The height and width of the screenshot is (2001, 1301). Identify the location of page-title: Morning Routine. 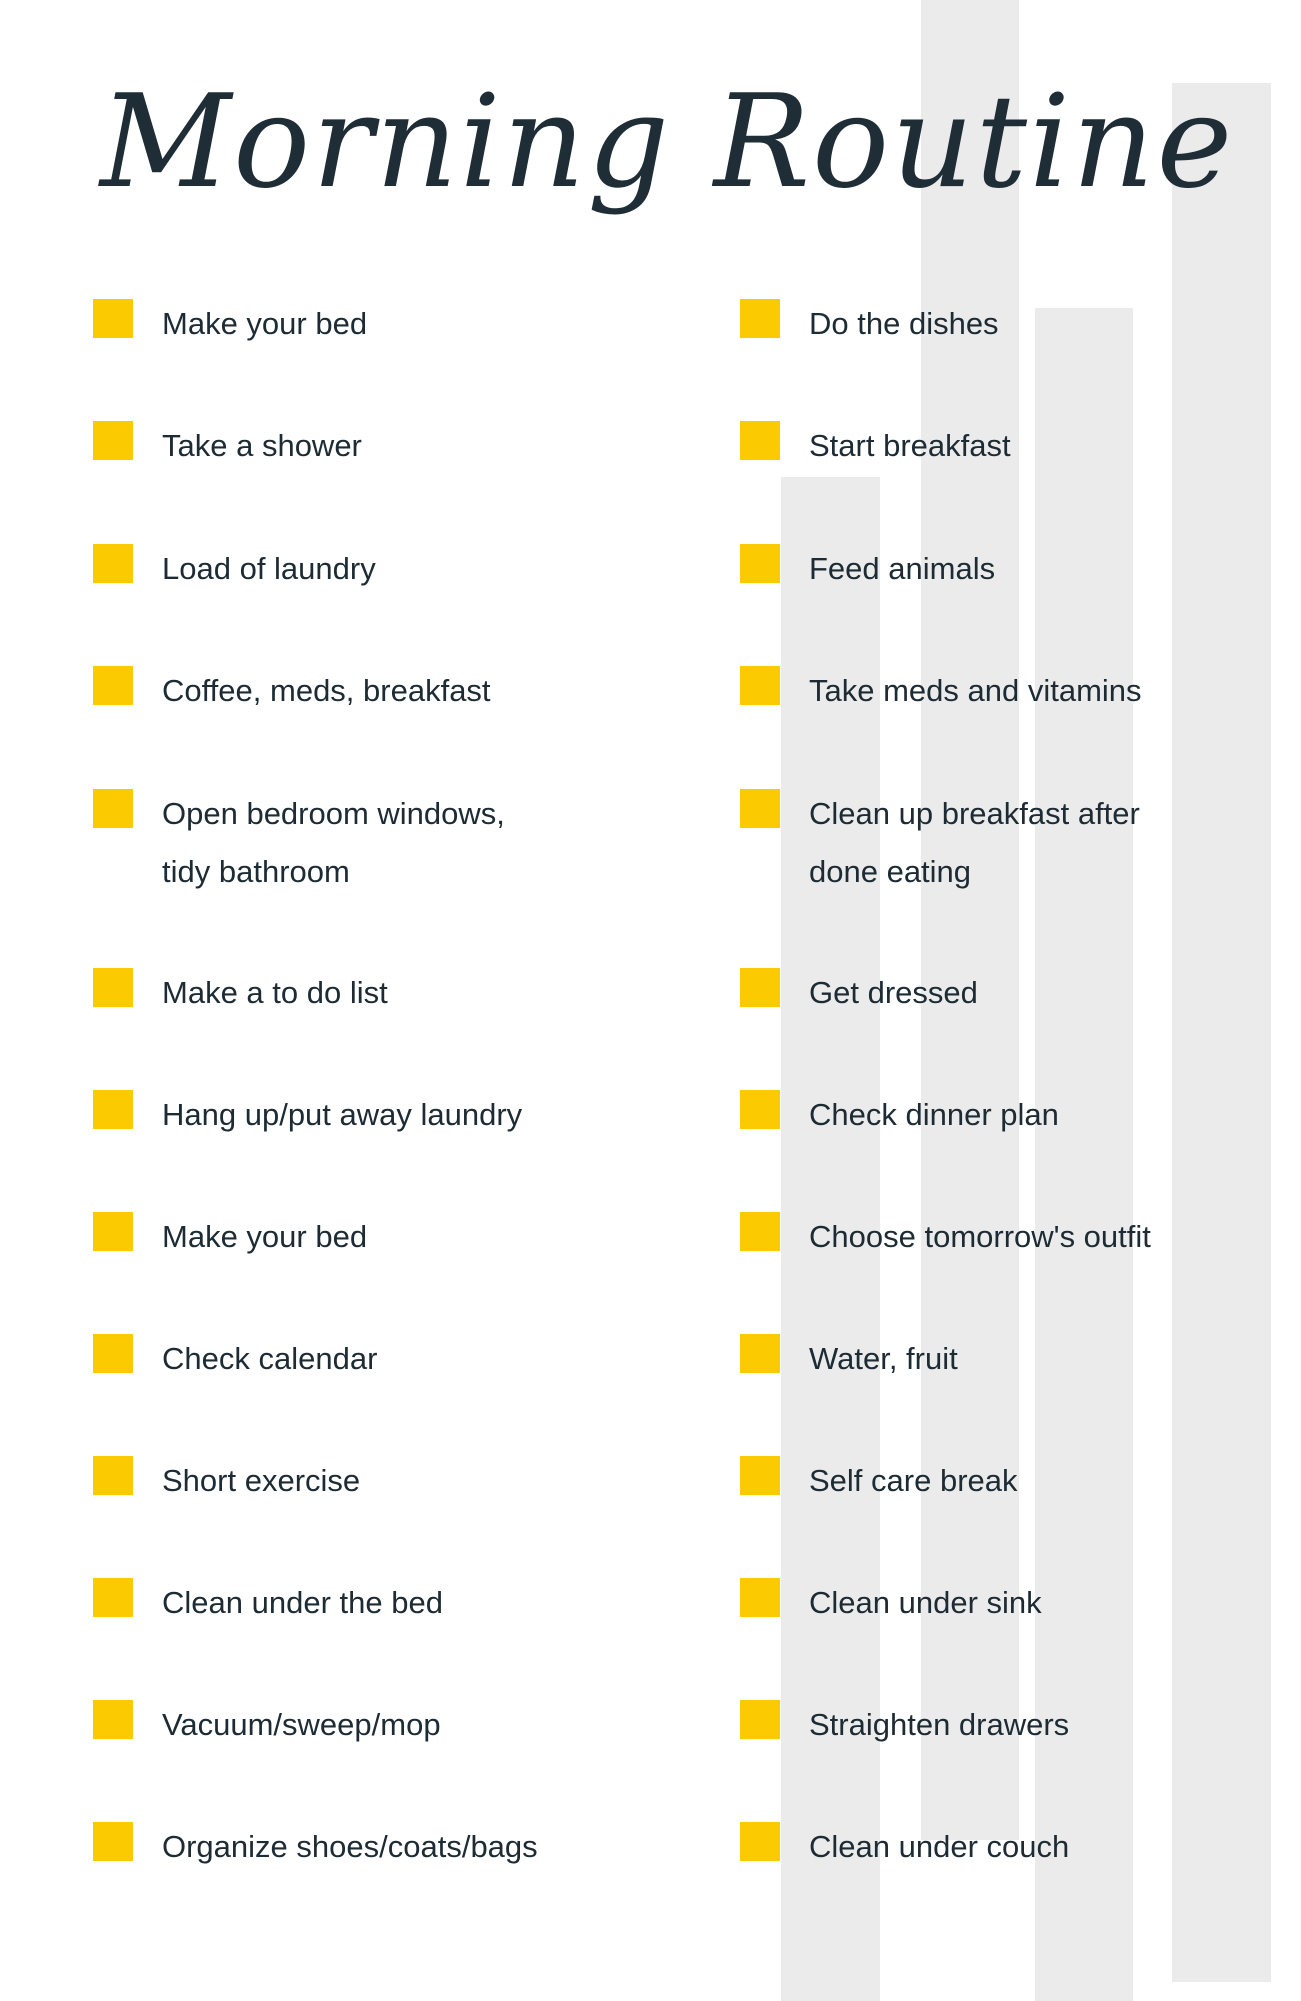
(667, 142).